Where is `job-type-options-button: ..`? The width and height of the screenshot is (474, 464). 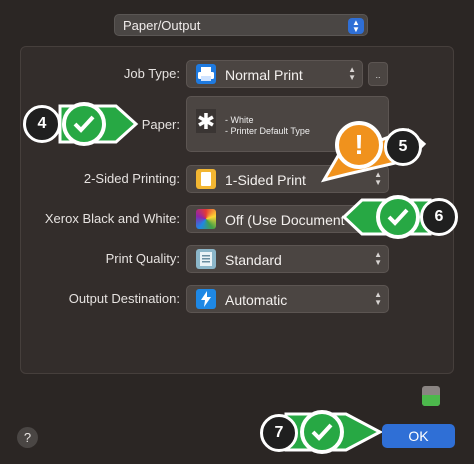 job-type-options-button: .. is located at coordinates (378, 74).